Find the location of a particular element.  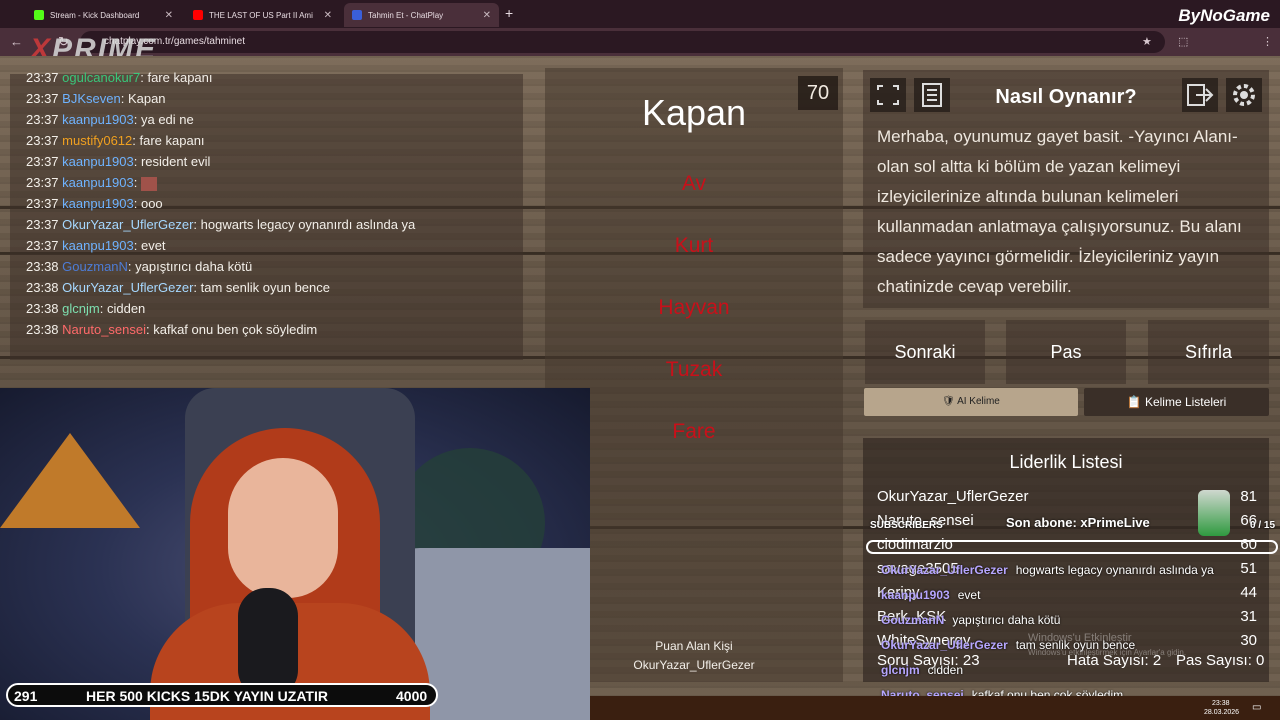

overlay-chat-user: GouzmanN is located at coordinates (913, 620).